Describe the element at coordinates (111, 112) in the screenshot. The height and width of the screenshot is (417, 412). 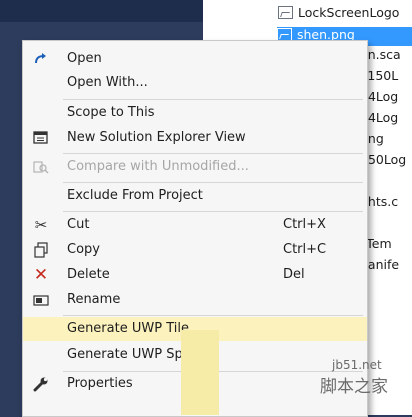
I see `menu-item-label: Scope to This` at that location.